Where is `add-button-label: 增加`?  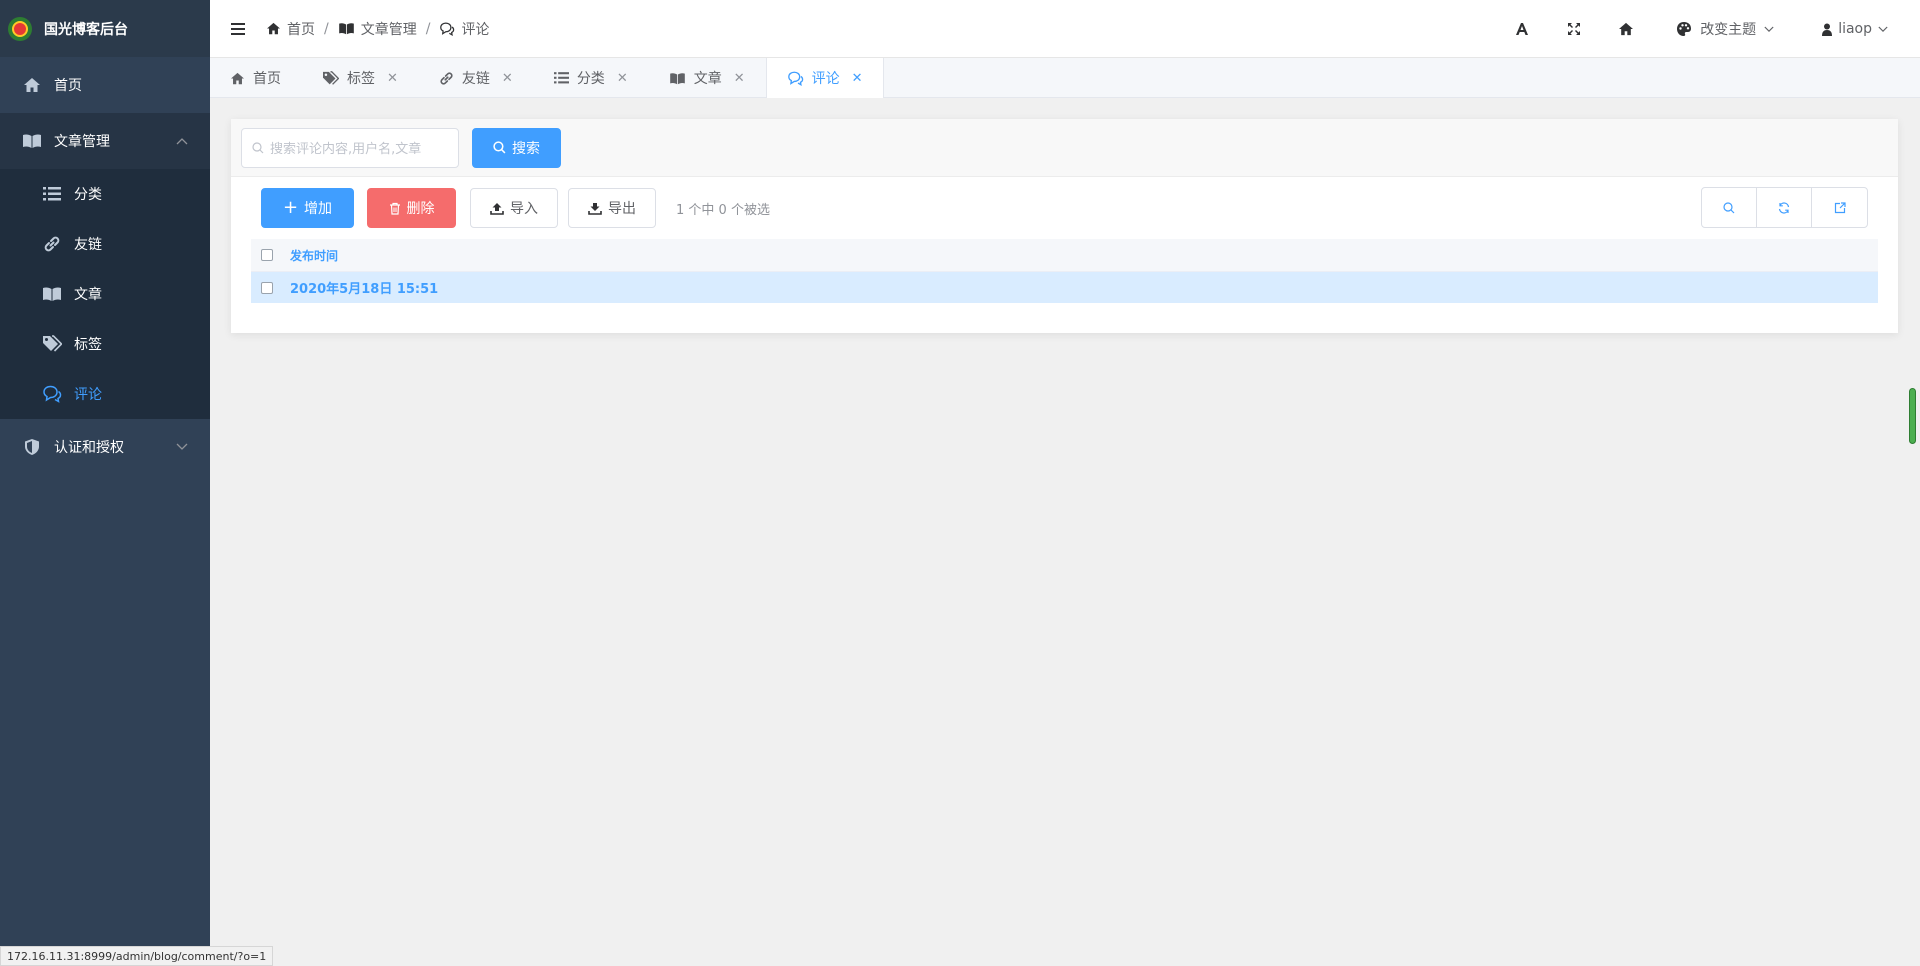
add-button-label: 增加 is located at coordinates (318, 209).